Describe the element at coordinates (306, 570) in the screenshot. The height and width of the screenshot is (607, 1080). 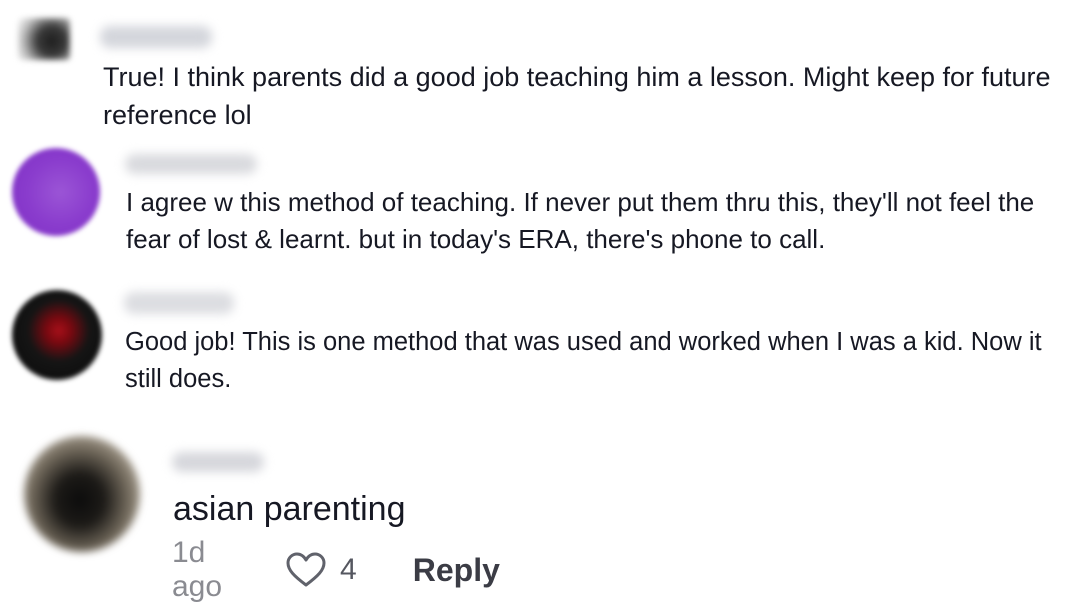
I see `heart-outline-icon` at that location.